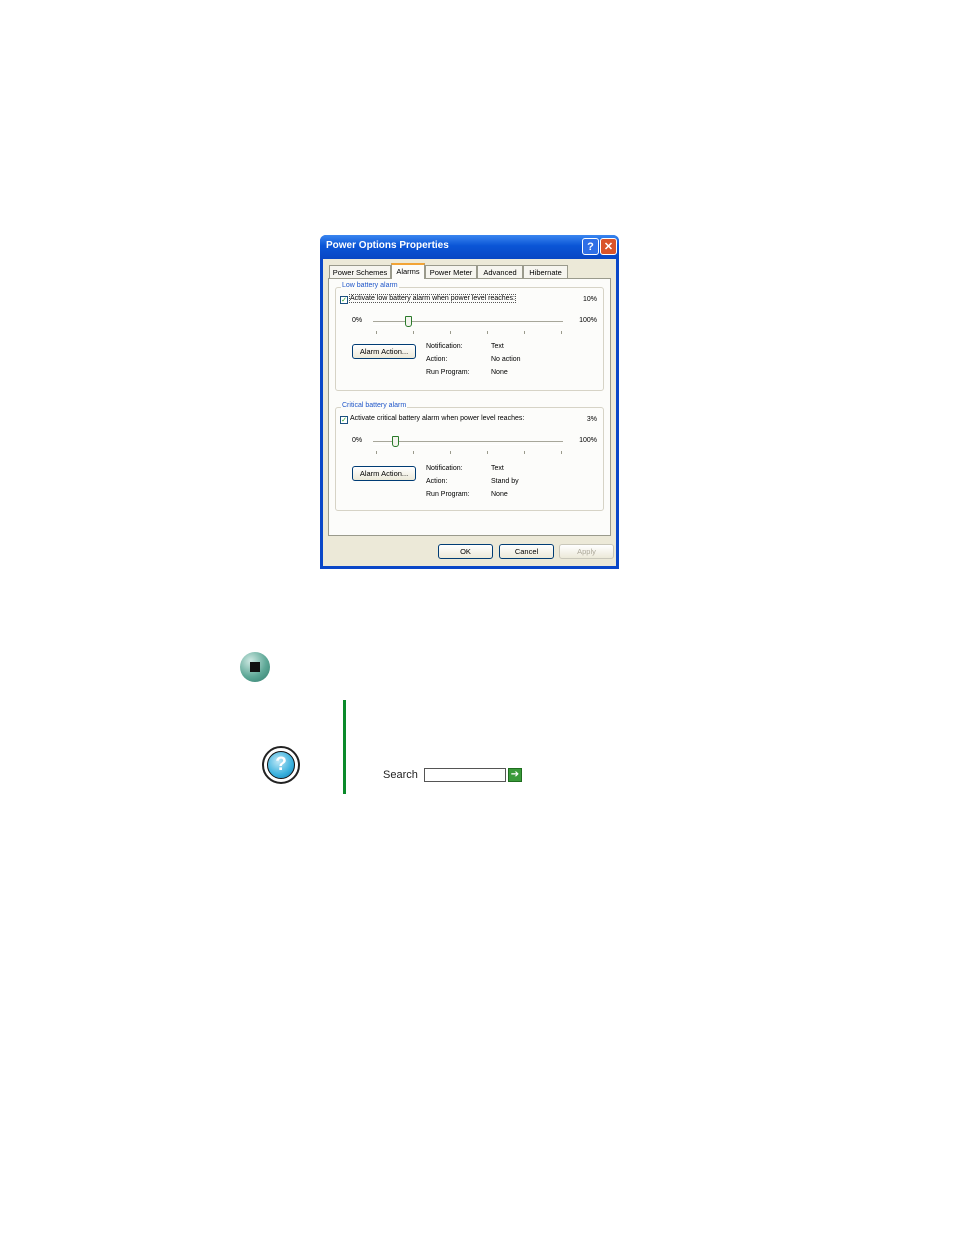  What do you see at coordinates (451, 271) in the screenshot?
I see `tab-power-meter: Power Meter` at bounding box center [451, 271].